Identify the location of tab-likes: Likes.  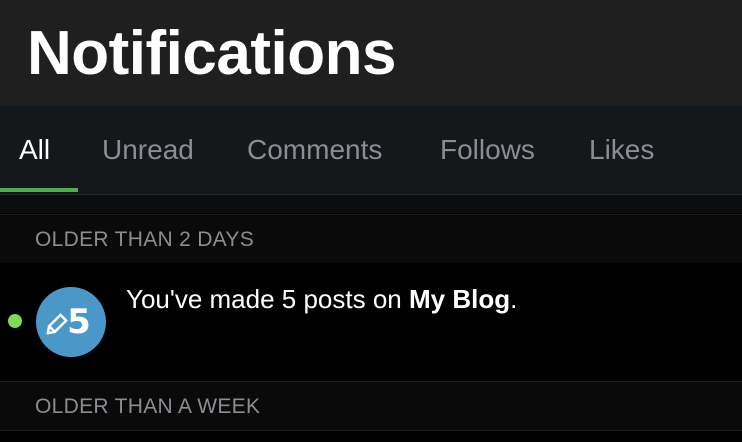
(621, 150).